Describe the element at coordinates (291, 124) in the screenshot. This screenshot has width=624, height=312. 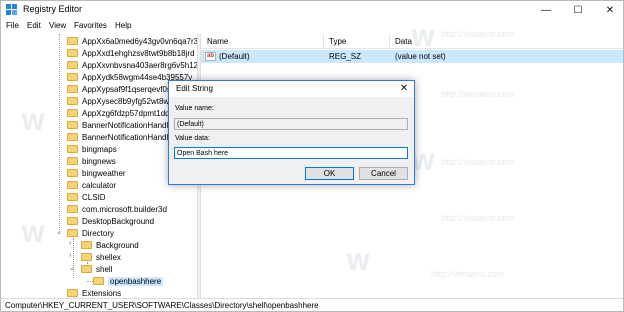
I see `value-name-field: (Default)` at that location.